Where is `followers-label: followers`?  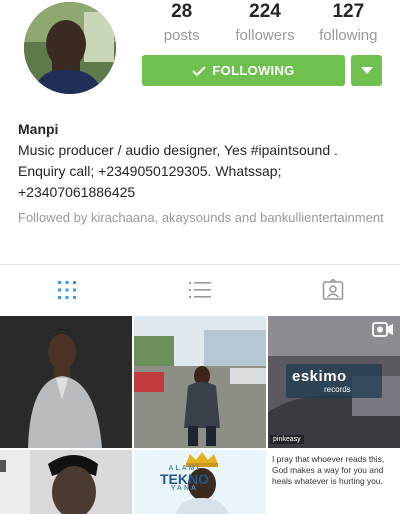
followers-label: followers is located at coordinates (265, 35).